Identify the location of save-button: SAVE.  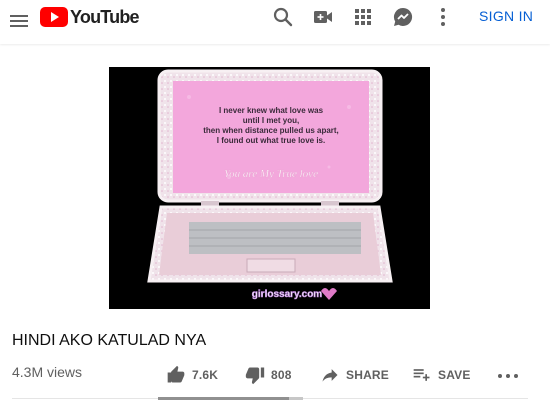
(441, 375).